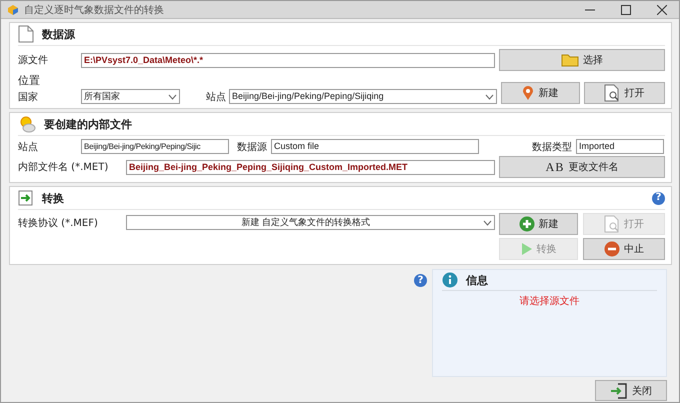 The height and width of the screenshot is (403, 680). What do you see at coordinates (288, 60) in the screenshot?
I see `path-field: E:\PVsyst7.0_Data\Meteo\*.*` at bounding box center [288, 60].